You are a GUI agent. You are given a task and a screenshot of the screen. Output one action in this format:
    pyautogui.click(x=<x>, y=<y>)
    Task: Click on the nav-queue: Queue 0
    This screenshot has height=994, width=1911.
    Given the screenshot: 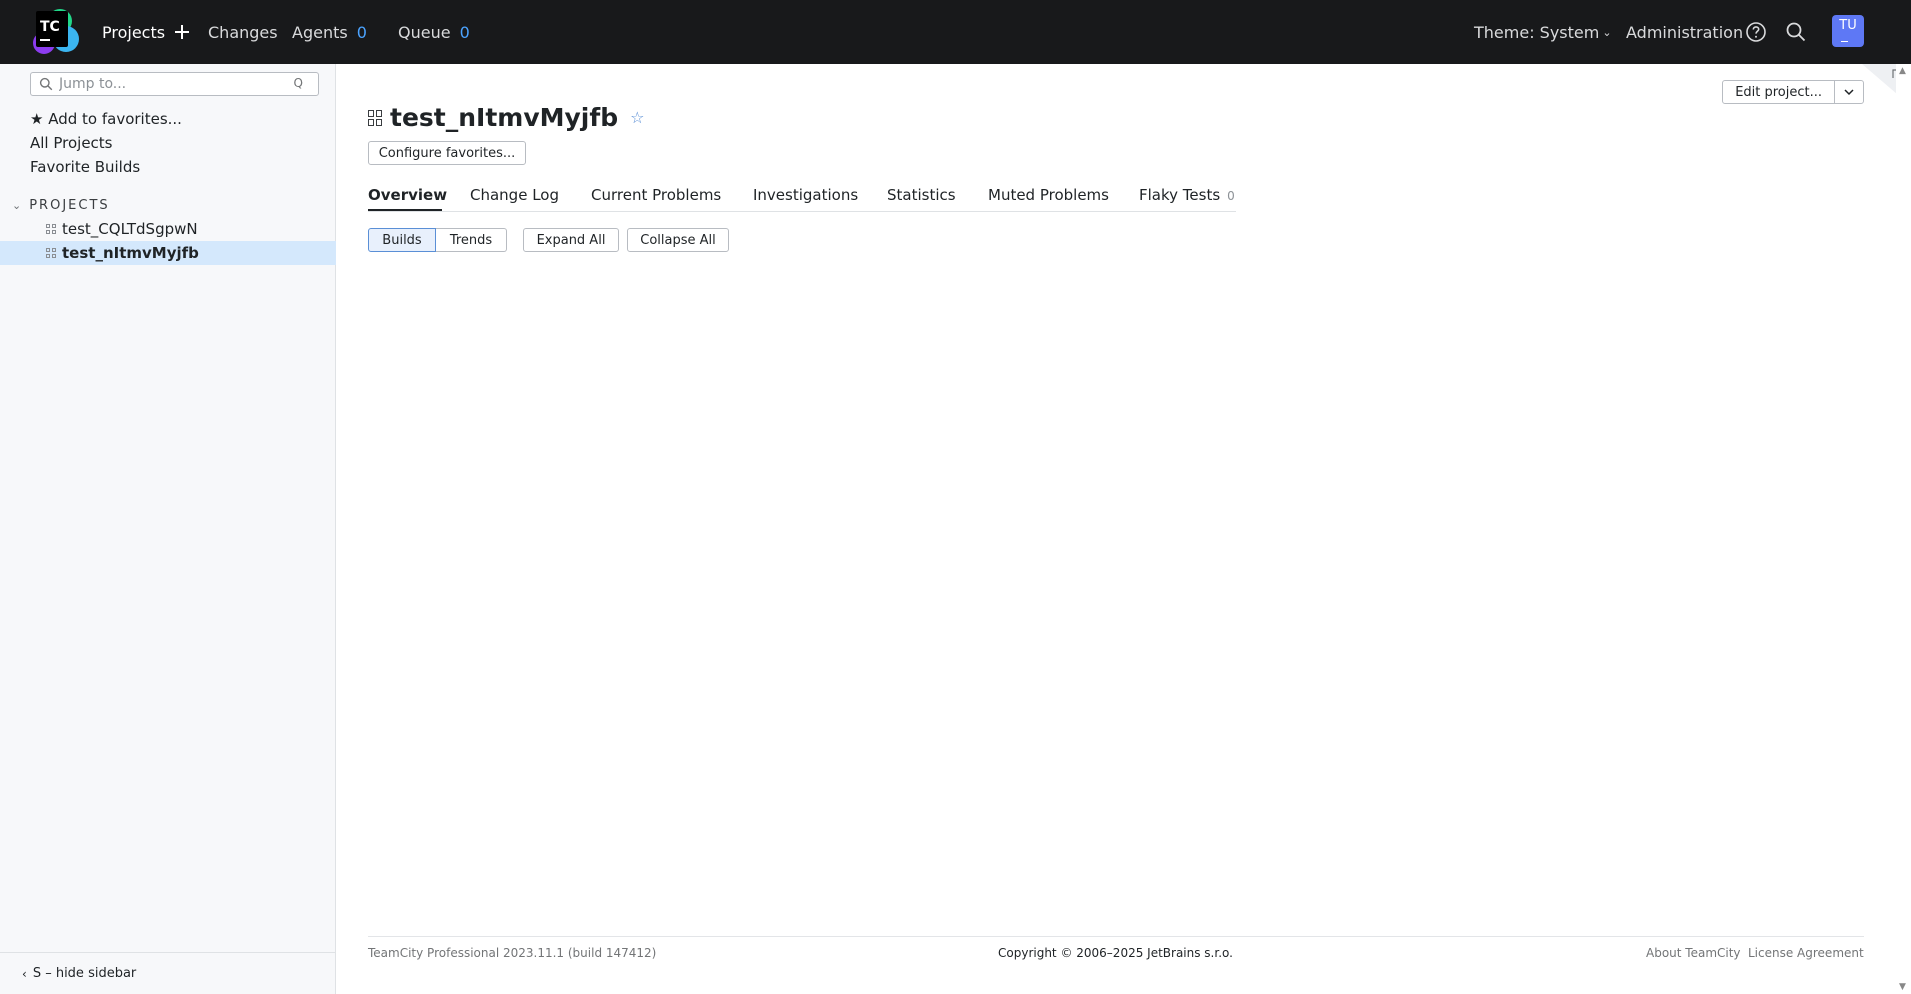 What is the action you would take?
    pyautogui.click(x=434, y=32)
    